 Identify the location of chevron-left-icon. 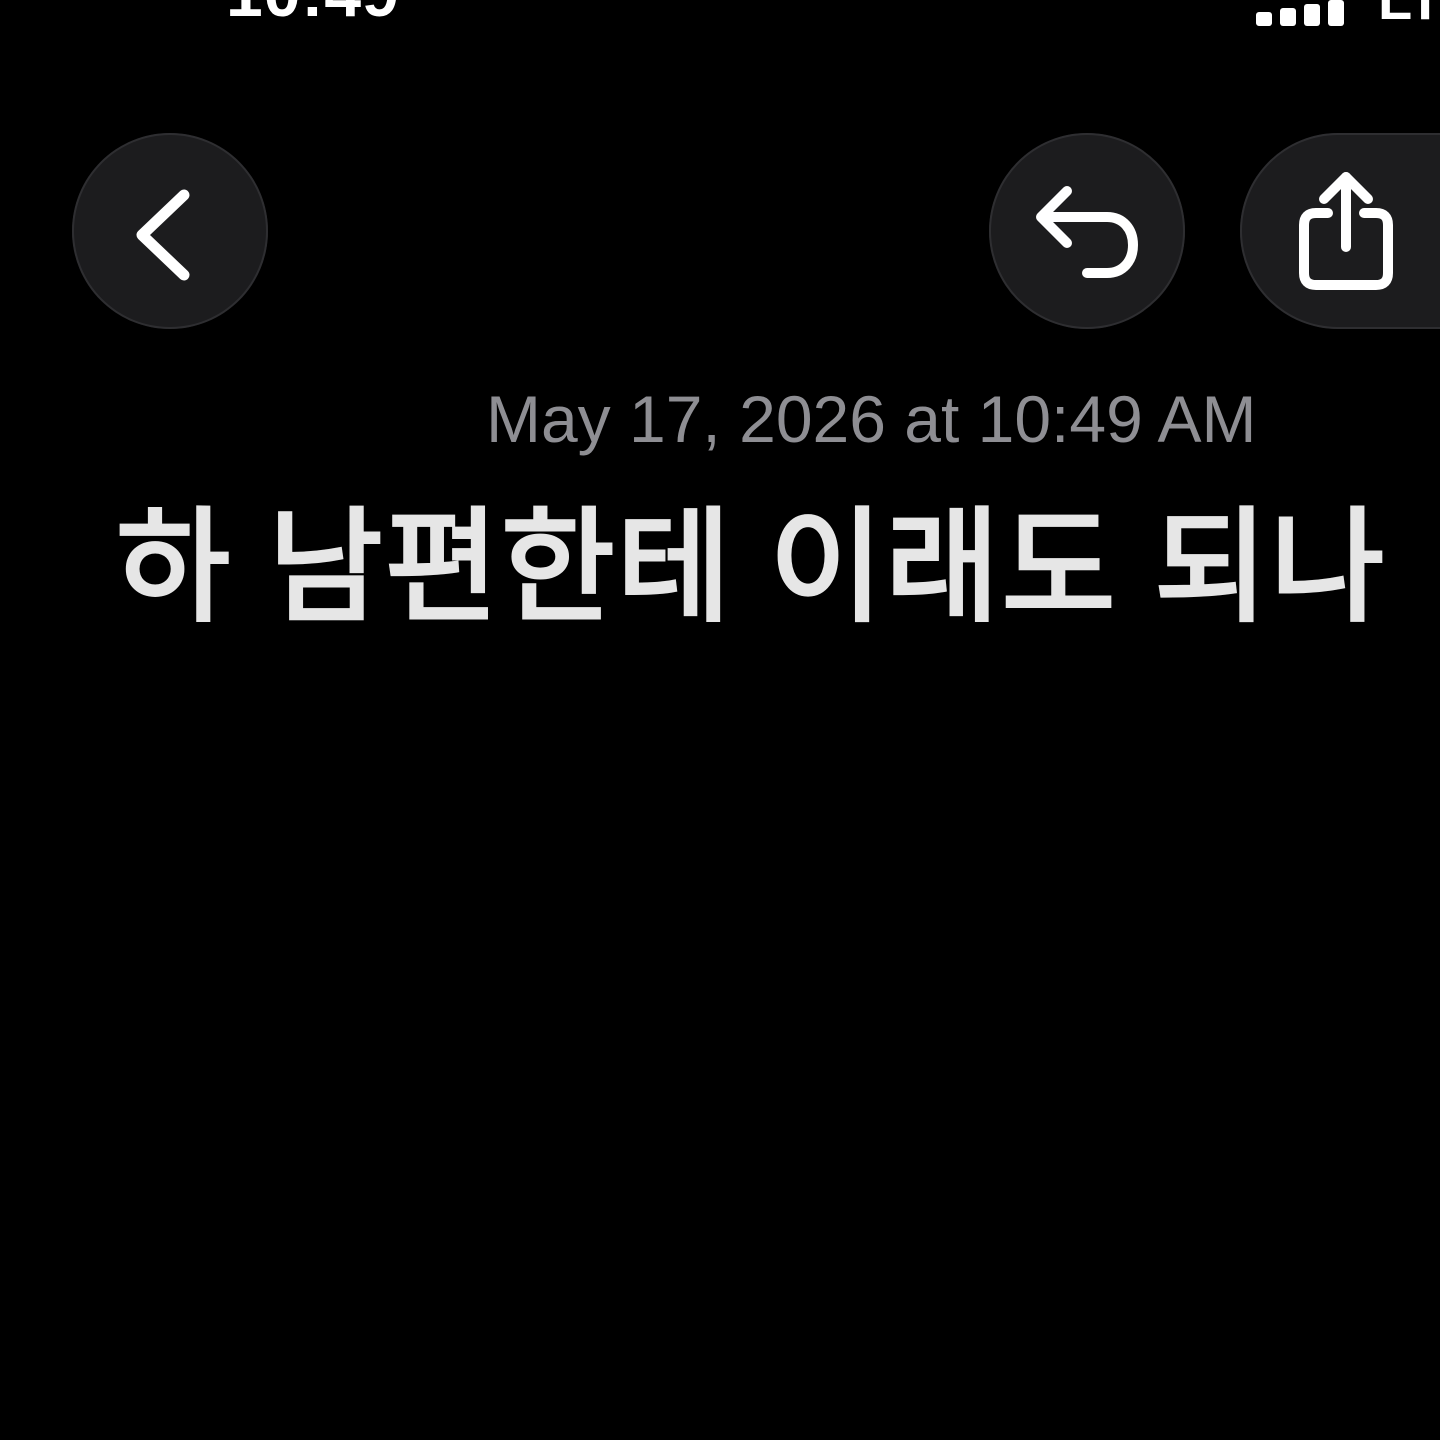
(163, 235).